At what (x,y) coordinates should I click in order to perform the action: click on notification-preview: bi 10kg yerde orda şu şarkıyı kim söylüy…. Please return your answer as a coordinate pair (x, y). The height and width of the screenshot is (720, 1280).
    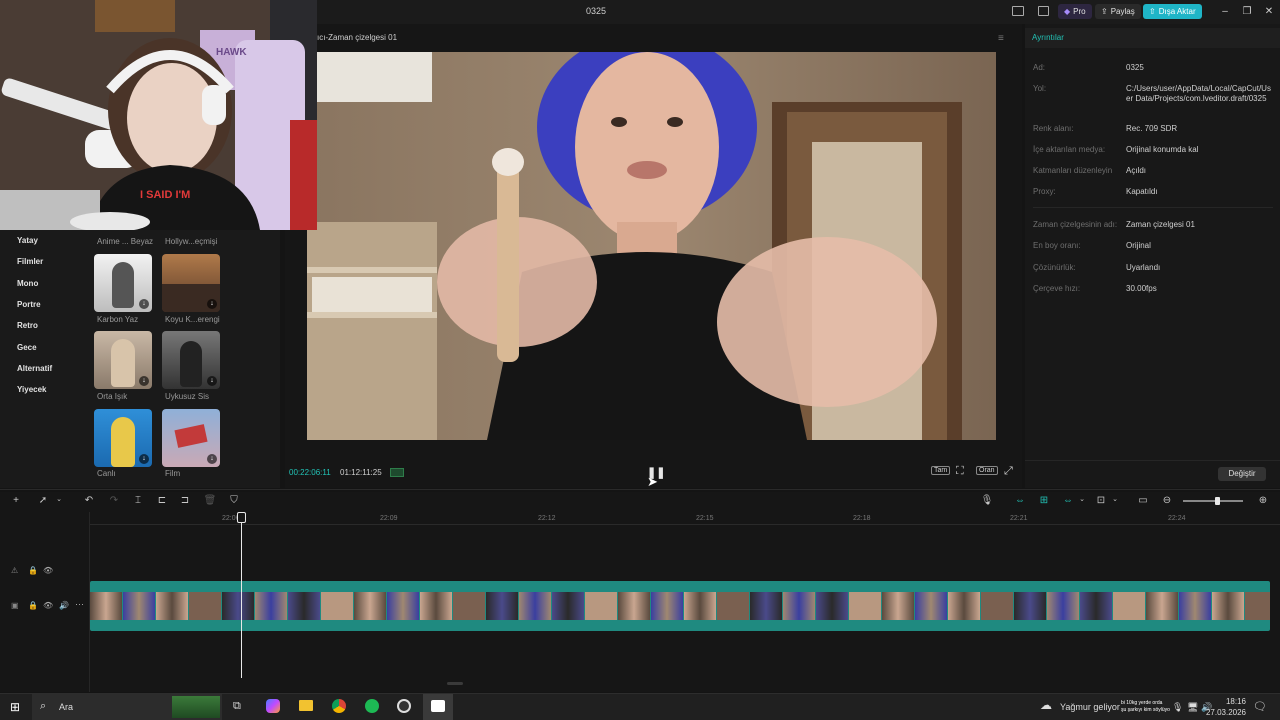
    Looking at the image, I should click on (1145, 707).